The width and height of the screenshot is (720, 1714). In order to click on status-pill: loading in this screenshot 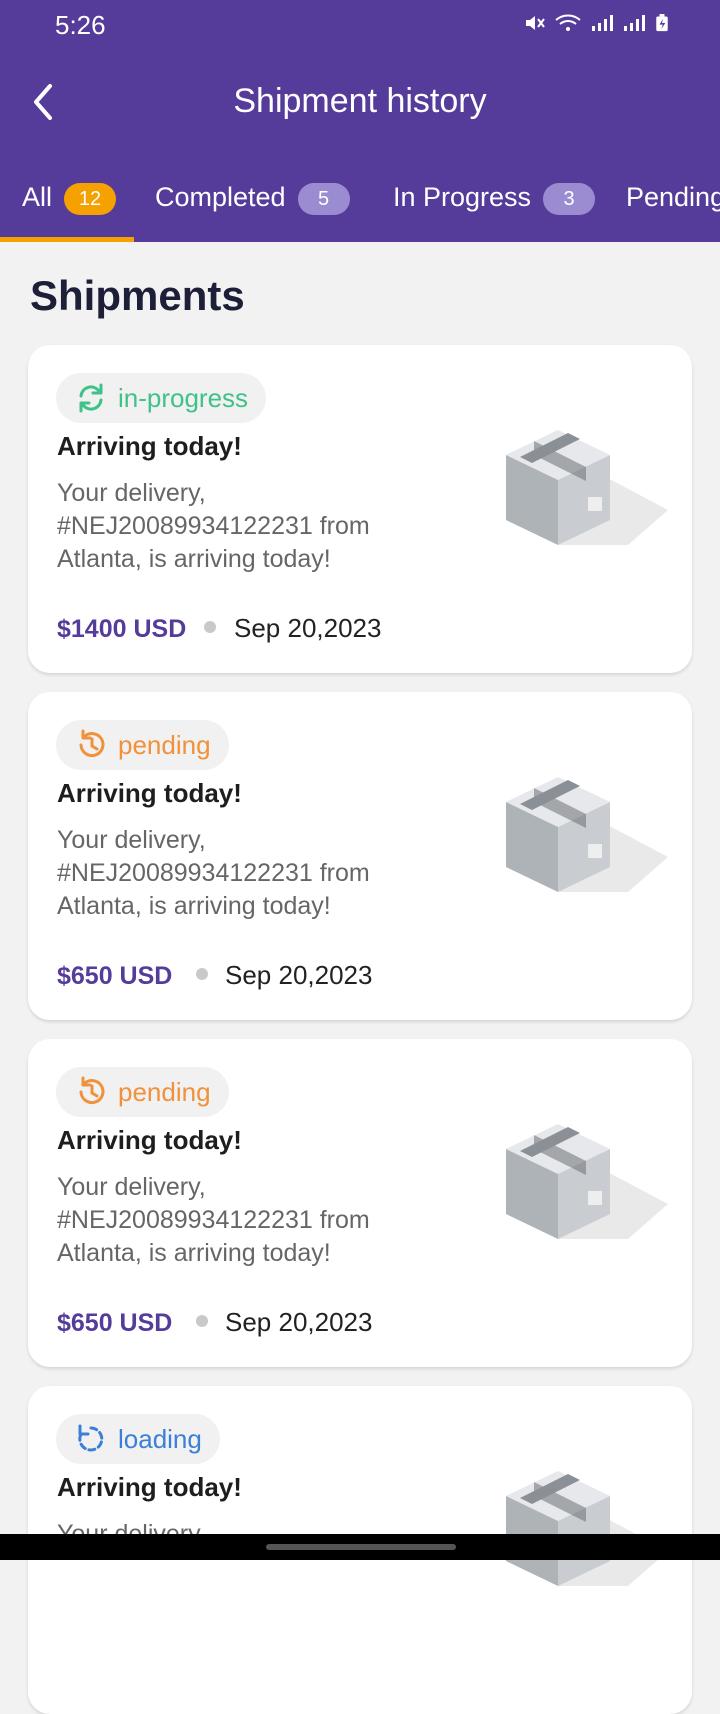, I will do `click(138, 1439)`.